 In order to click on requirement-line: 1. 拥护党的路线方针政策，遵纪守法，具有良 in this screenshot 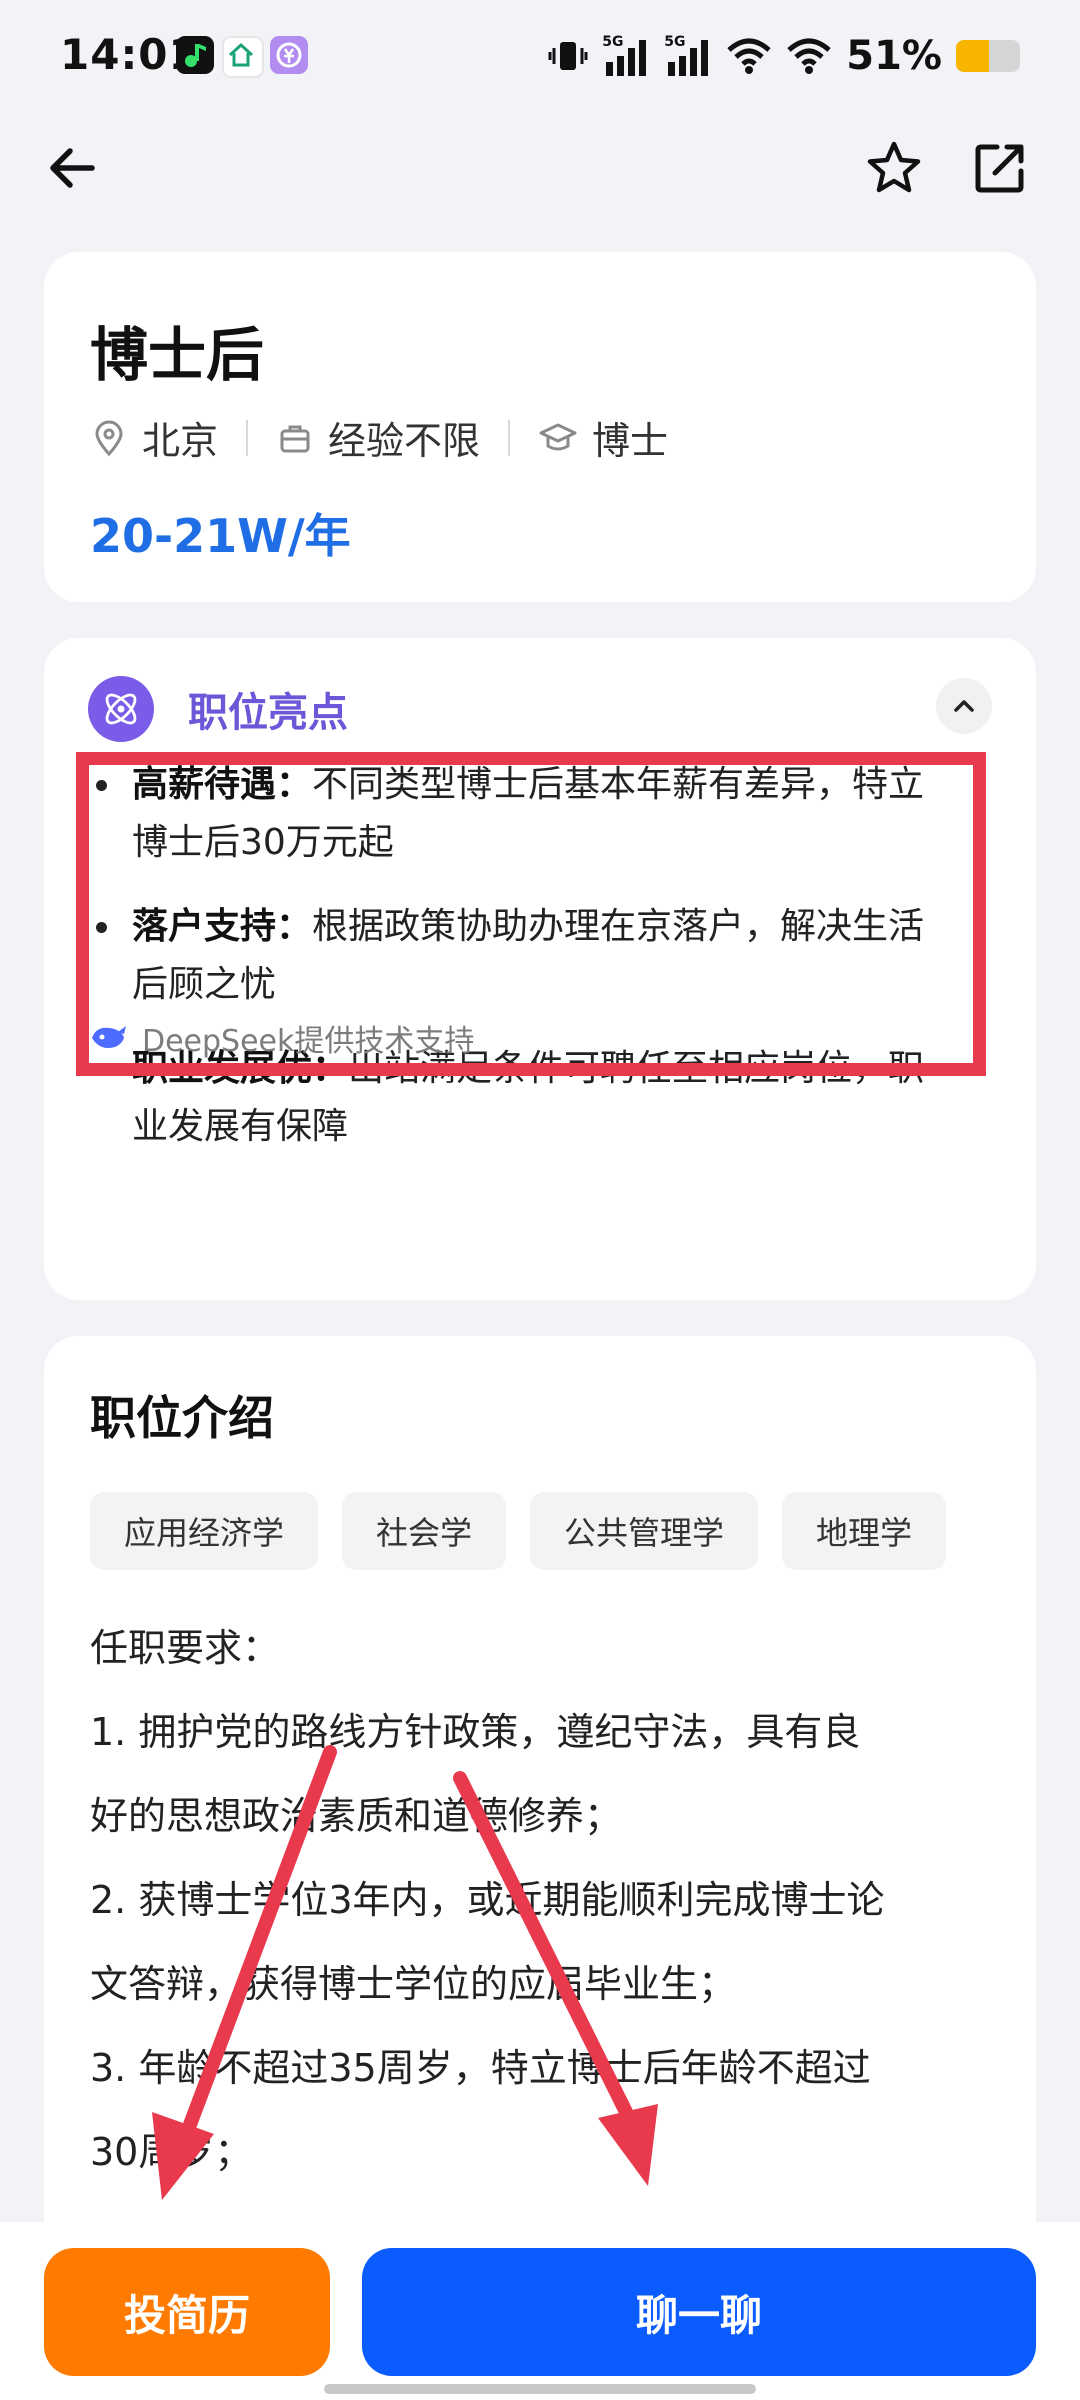, I will do `click(475, 1732)`.